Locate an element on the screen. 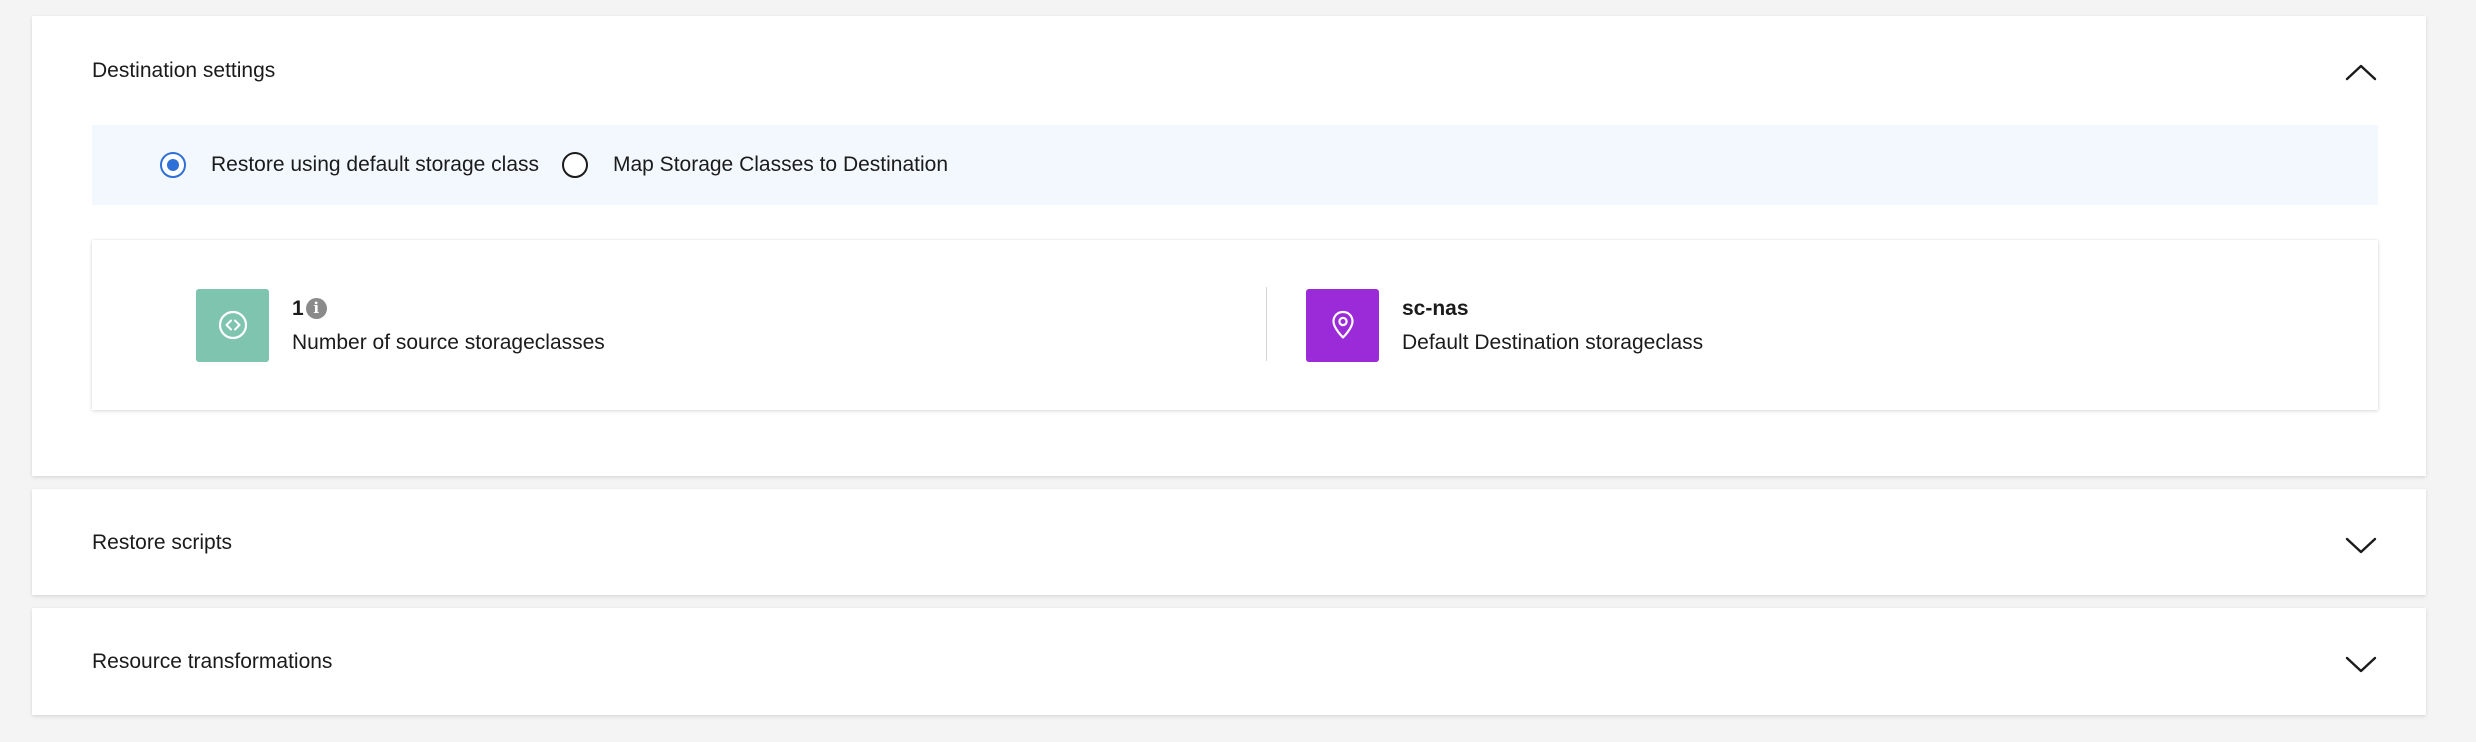 The image size is (2476, 742). source-storageclasses-stat: 1i Number of source storageclasses is located at coordinates (400, 325).